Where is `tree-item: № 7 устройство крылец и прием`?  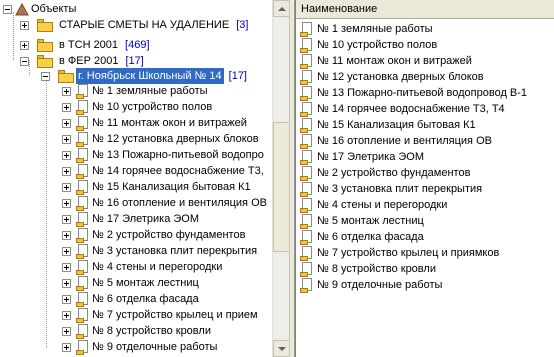
tree-item: № 7 устройство крылец и прием is located at coordinates (161, 315).